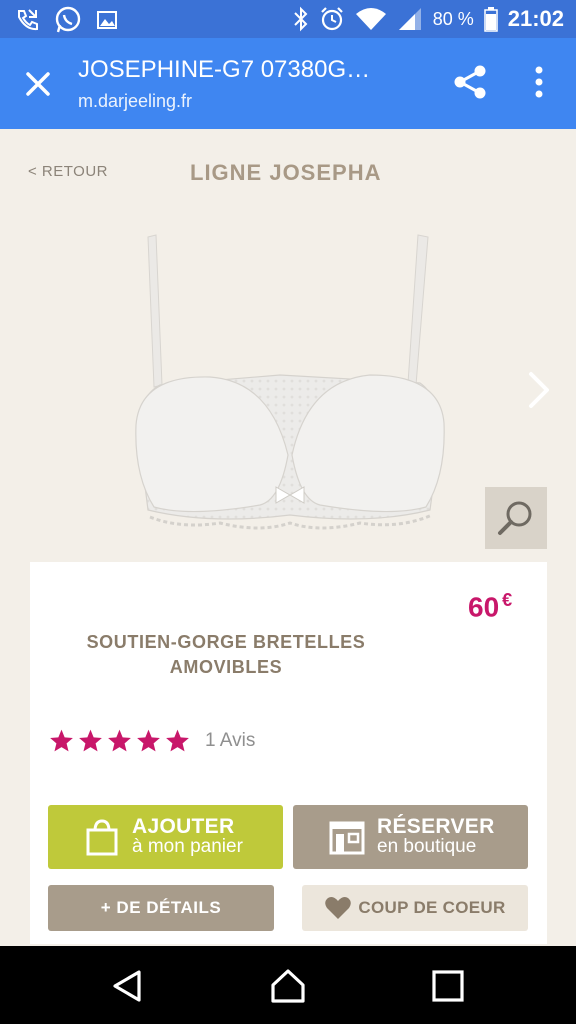 Image resolution: width=576 pixels, height=1024 pixels. I want to click on product-name-line2: AMOVIBLES, so click(226, 667).